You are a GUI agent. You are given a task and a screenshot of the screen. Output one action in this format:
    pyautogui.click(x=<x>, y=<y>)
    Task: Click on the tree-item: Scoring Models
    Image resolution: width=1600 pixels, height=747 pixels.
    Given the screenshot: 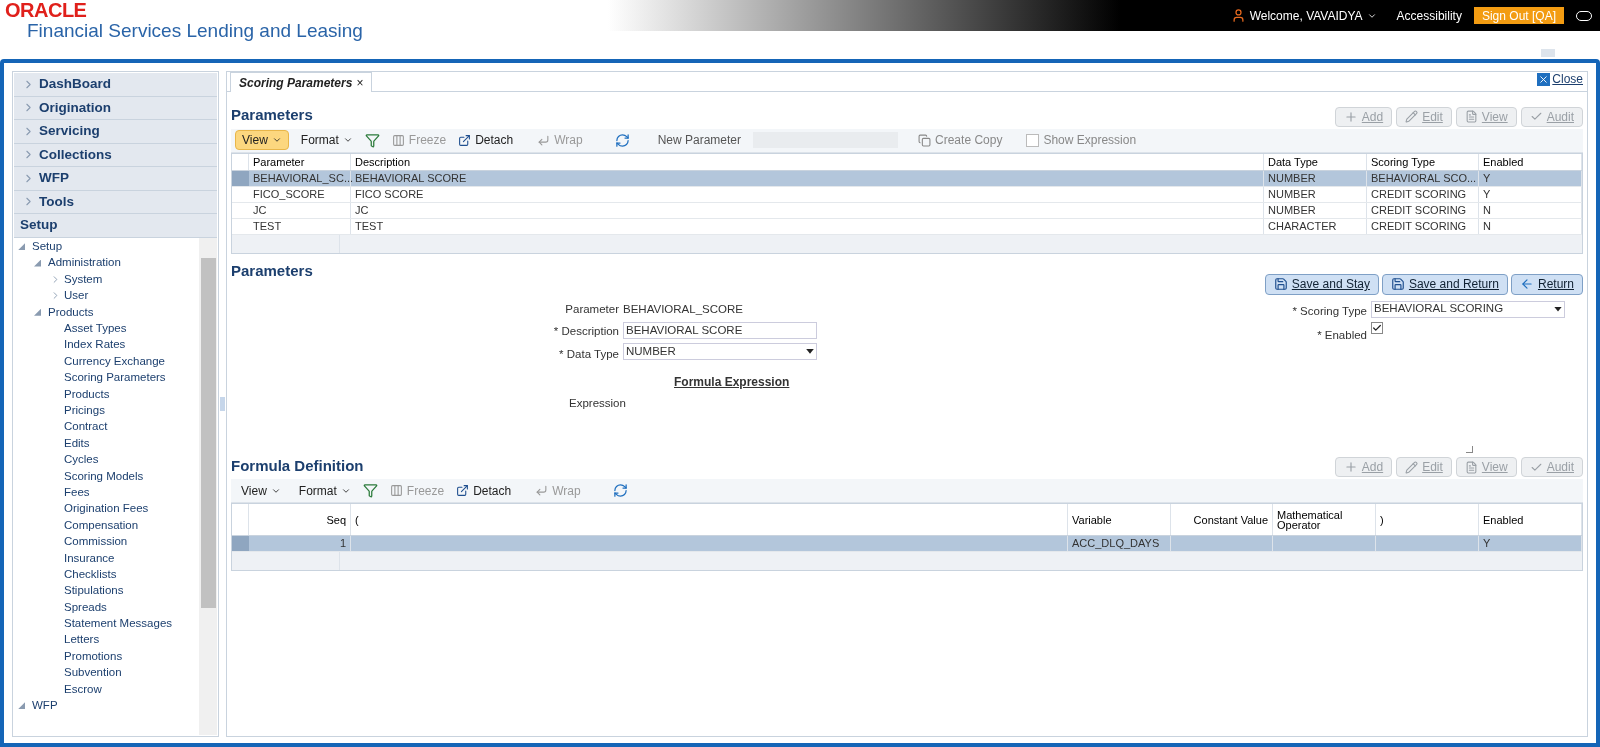 What is the action you would take?
    pyautogui.click(x=104, y=476)
    